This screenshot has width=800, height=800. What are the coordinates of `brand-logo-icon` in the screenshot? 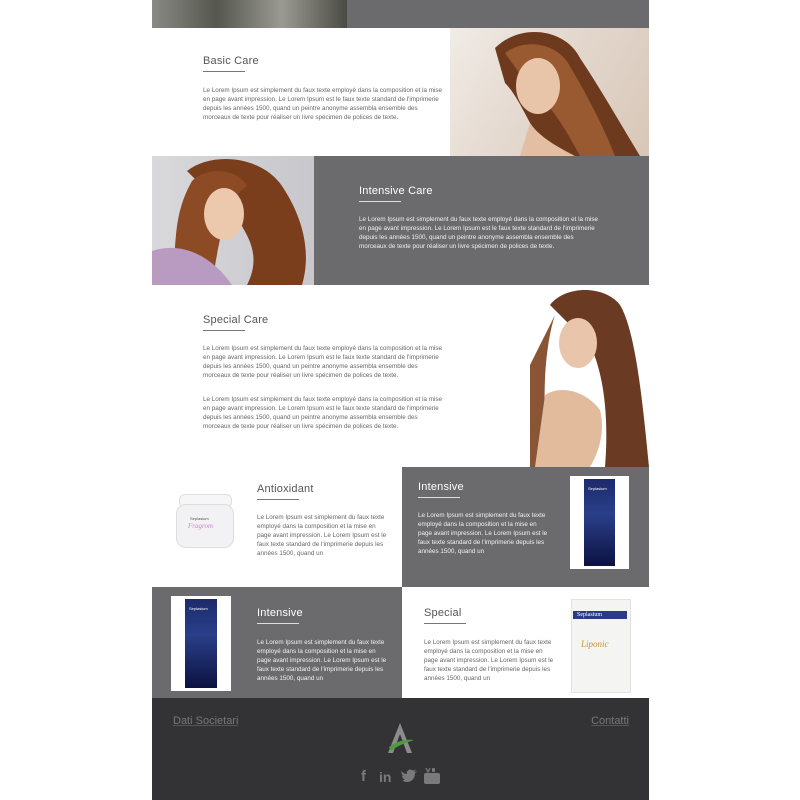 It's located at (400, 738).